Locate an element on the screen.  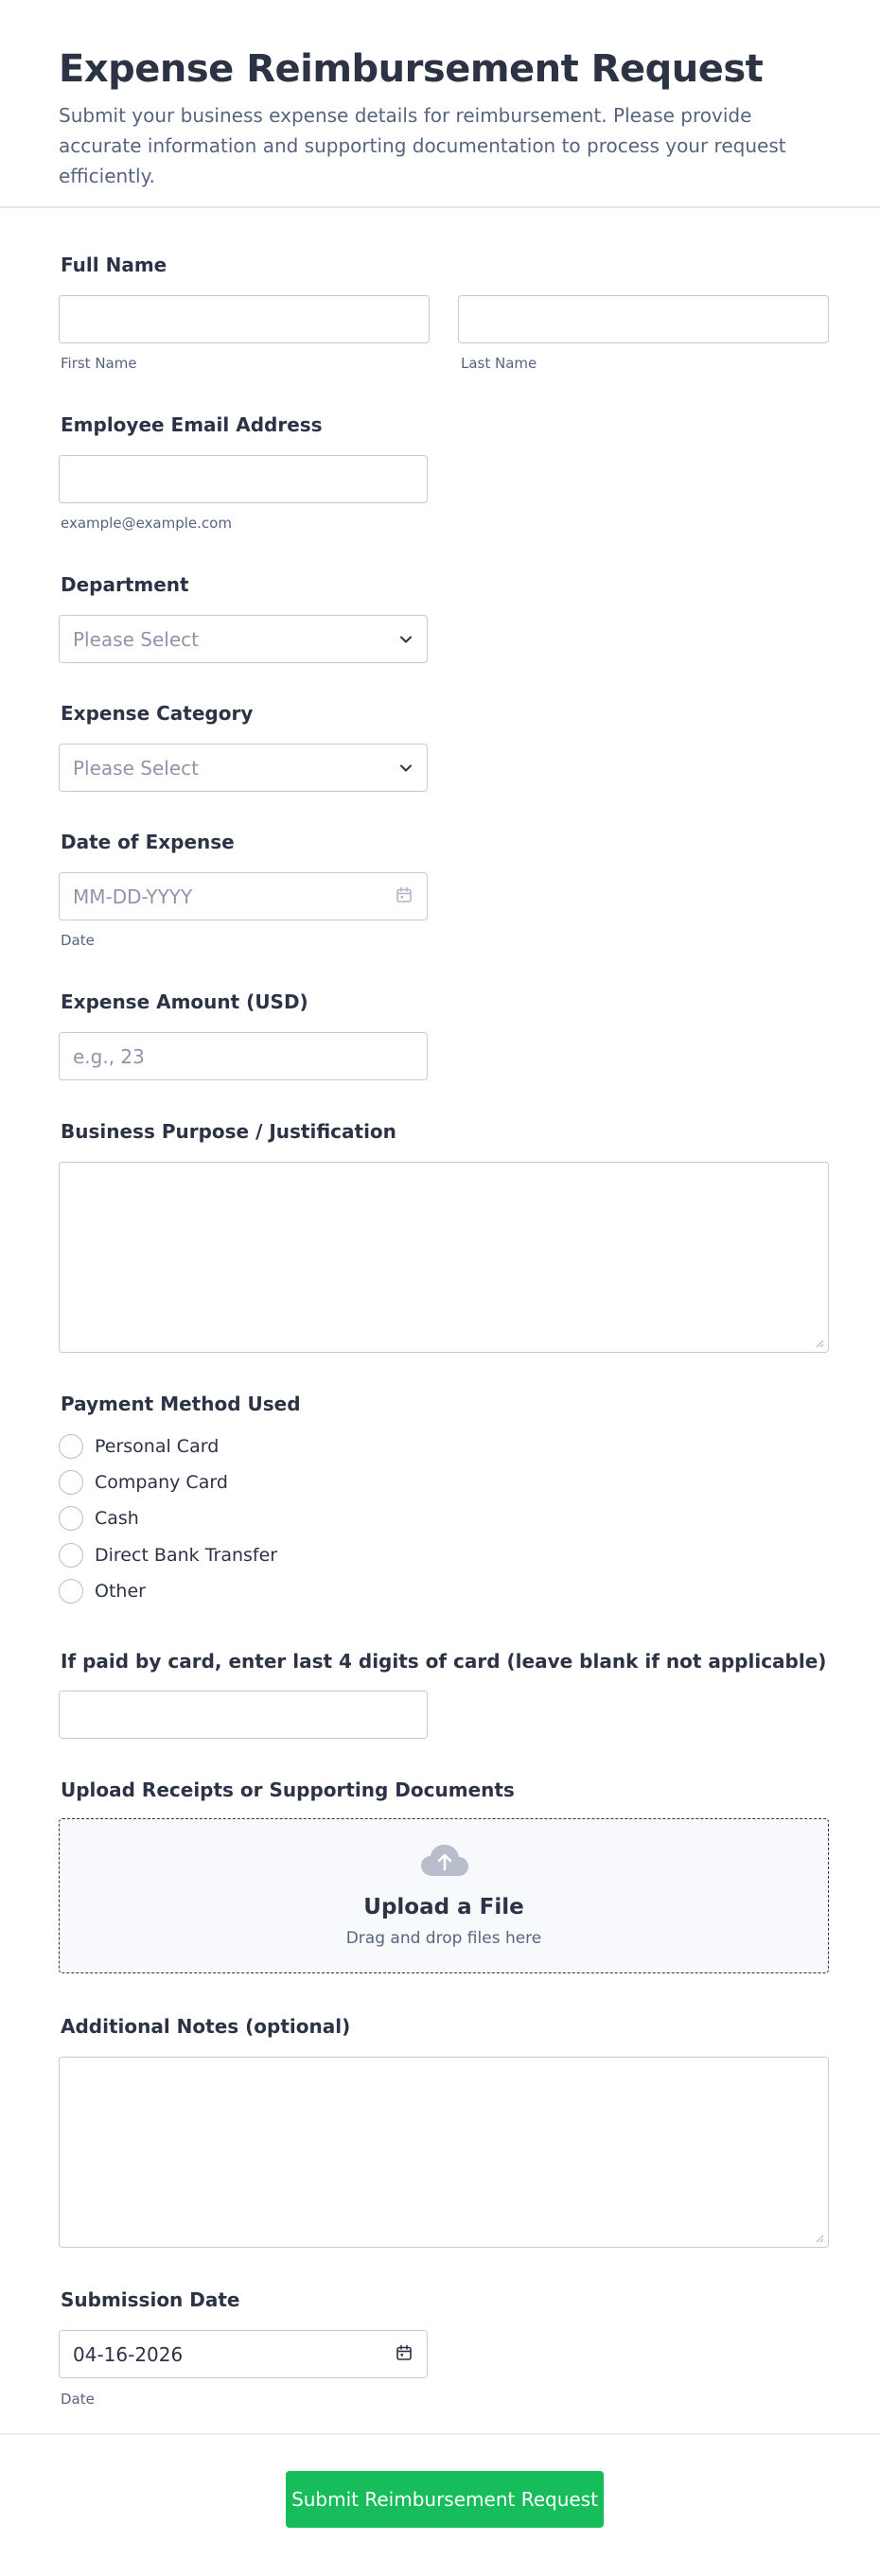
expense-date-placeholder: MM-DD-YYYY is located at coordinates (133, 896).